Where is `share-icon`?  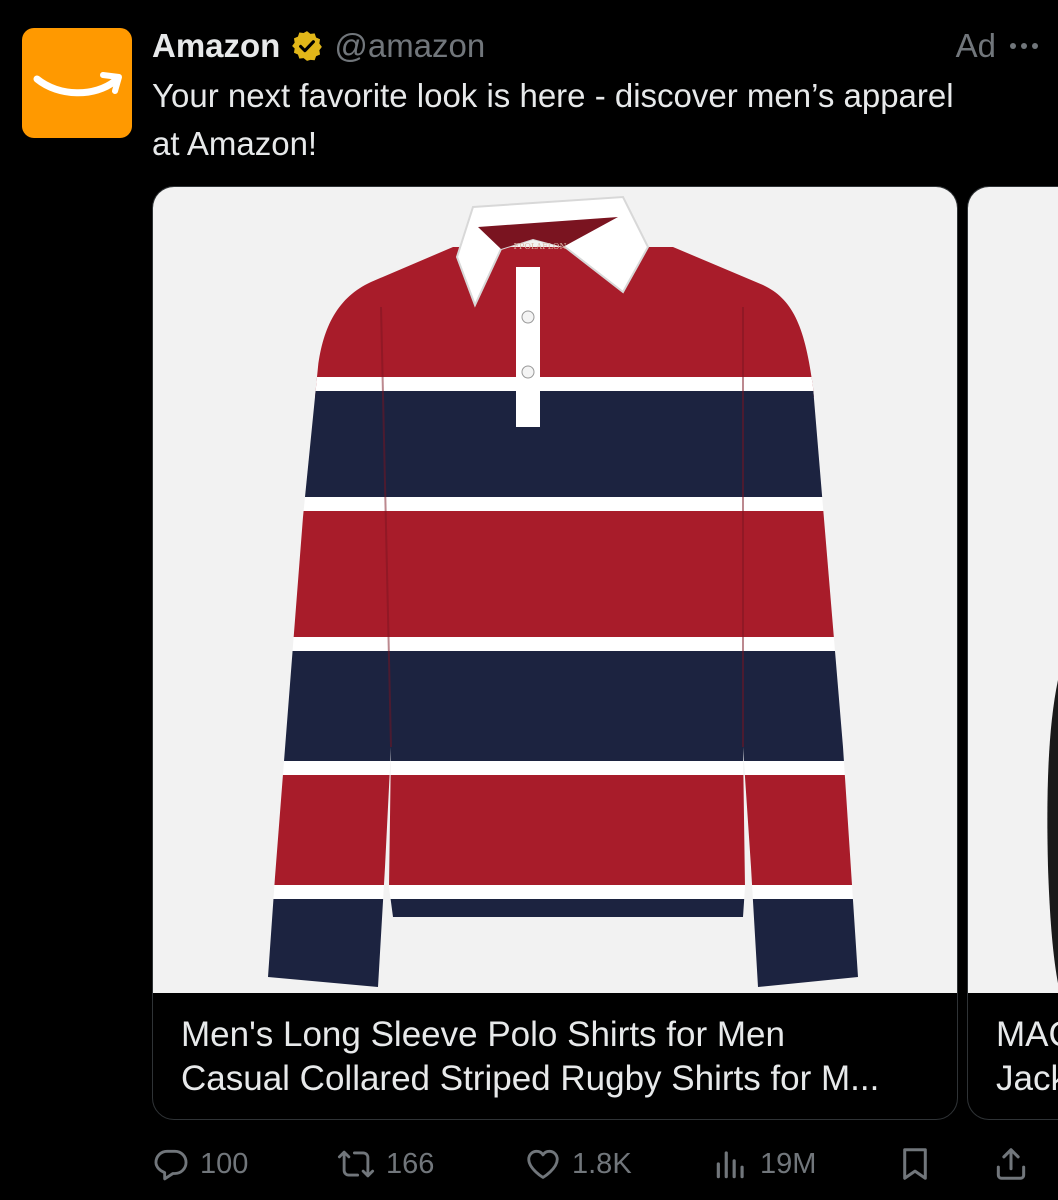 share-icon is located at coordinates (1011, 1164).